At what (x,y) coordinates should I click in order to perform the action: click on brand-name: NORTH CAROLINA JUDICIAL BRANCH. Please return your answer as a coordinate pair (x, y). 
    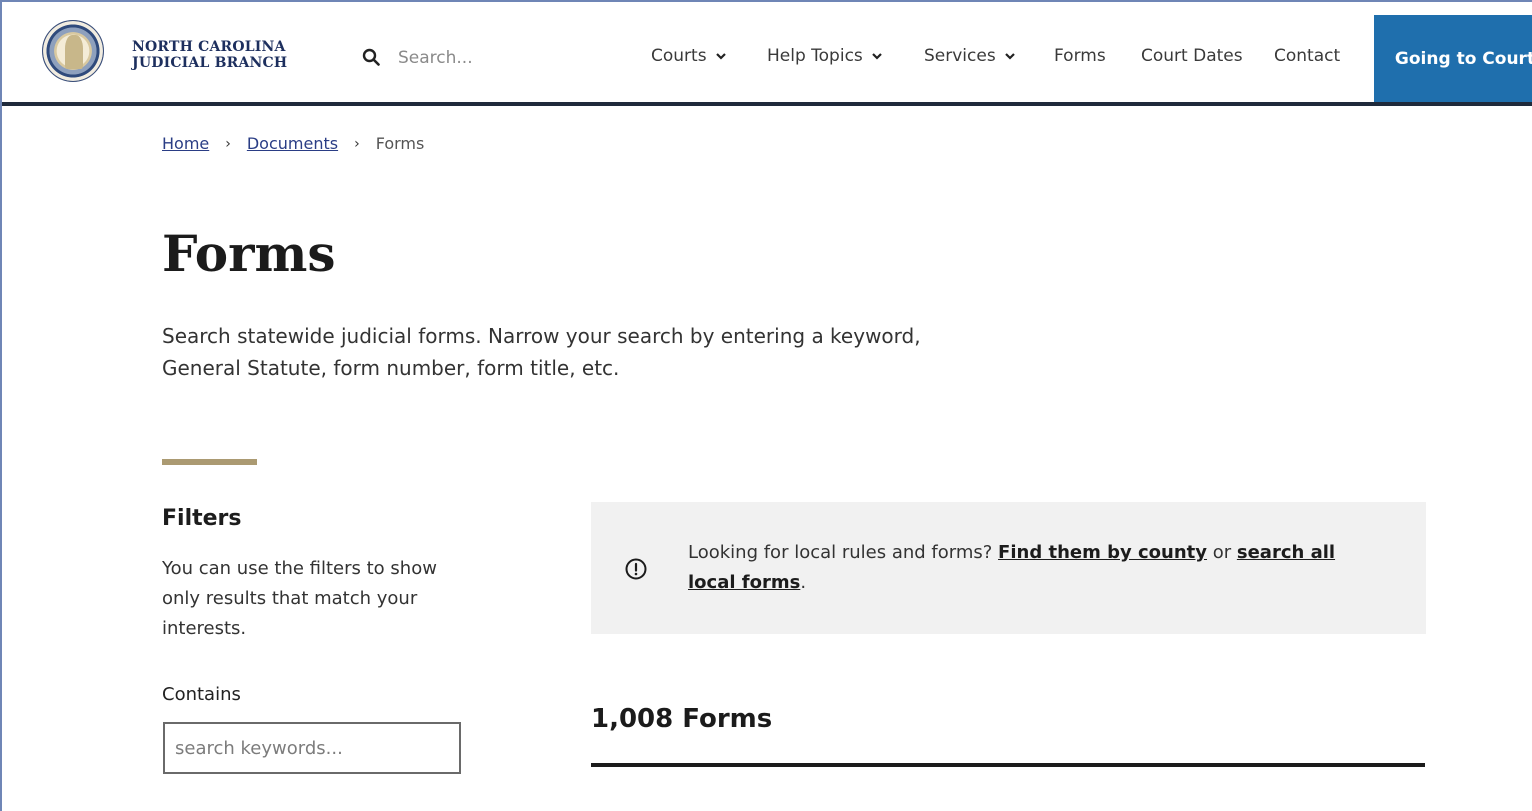
    Looking at the image, I should click on (209, 55).